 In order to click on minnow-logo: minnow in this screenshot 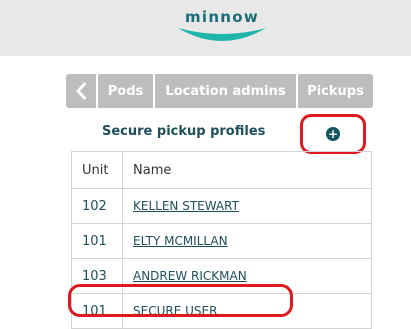, I will do `click(222, 29)`.